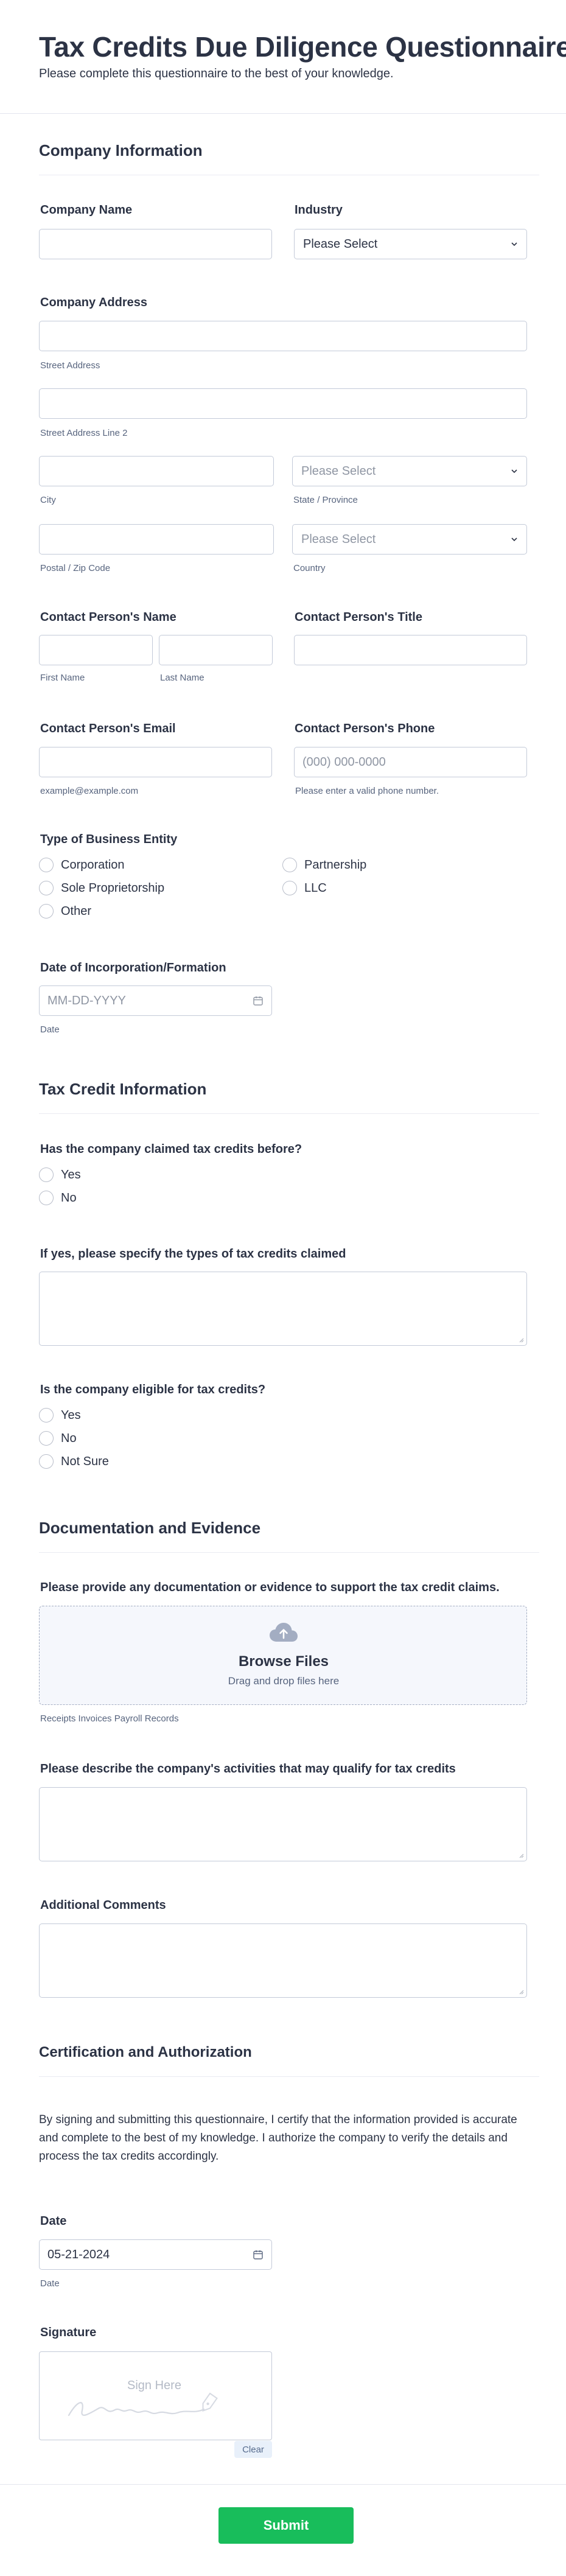 The height and width of the screenshot is (2576, 566). I want to click on industry-label: Industry, so click(319, 210).